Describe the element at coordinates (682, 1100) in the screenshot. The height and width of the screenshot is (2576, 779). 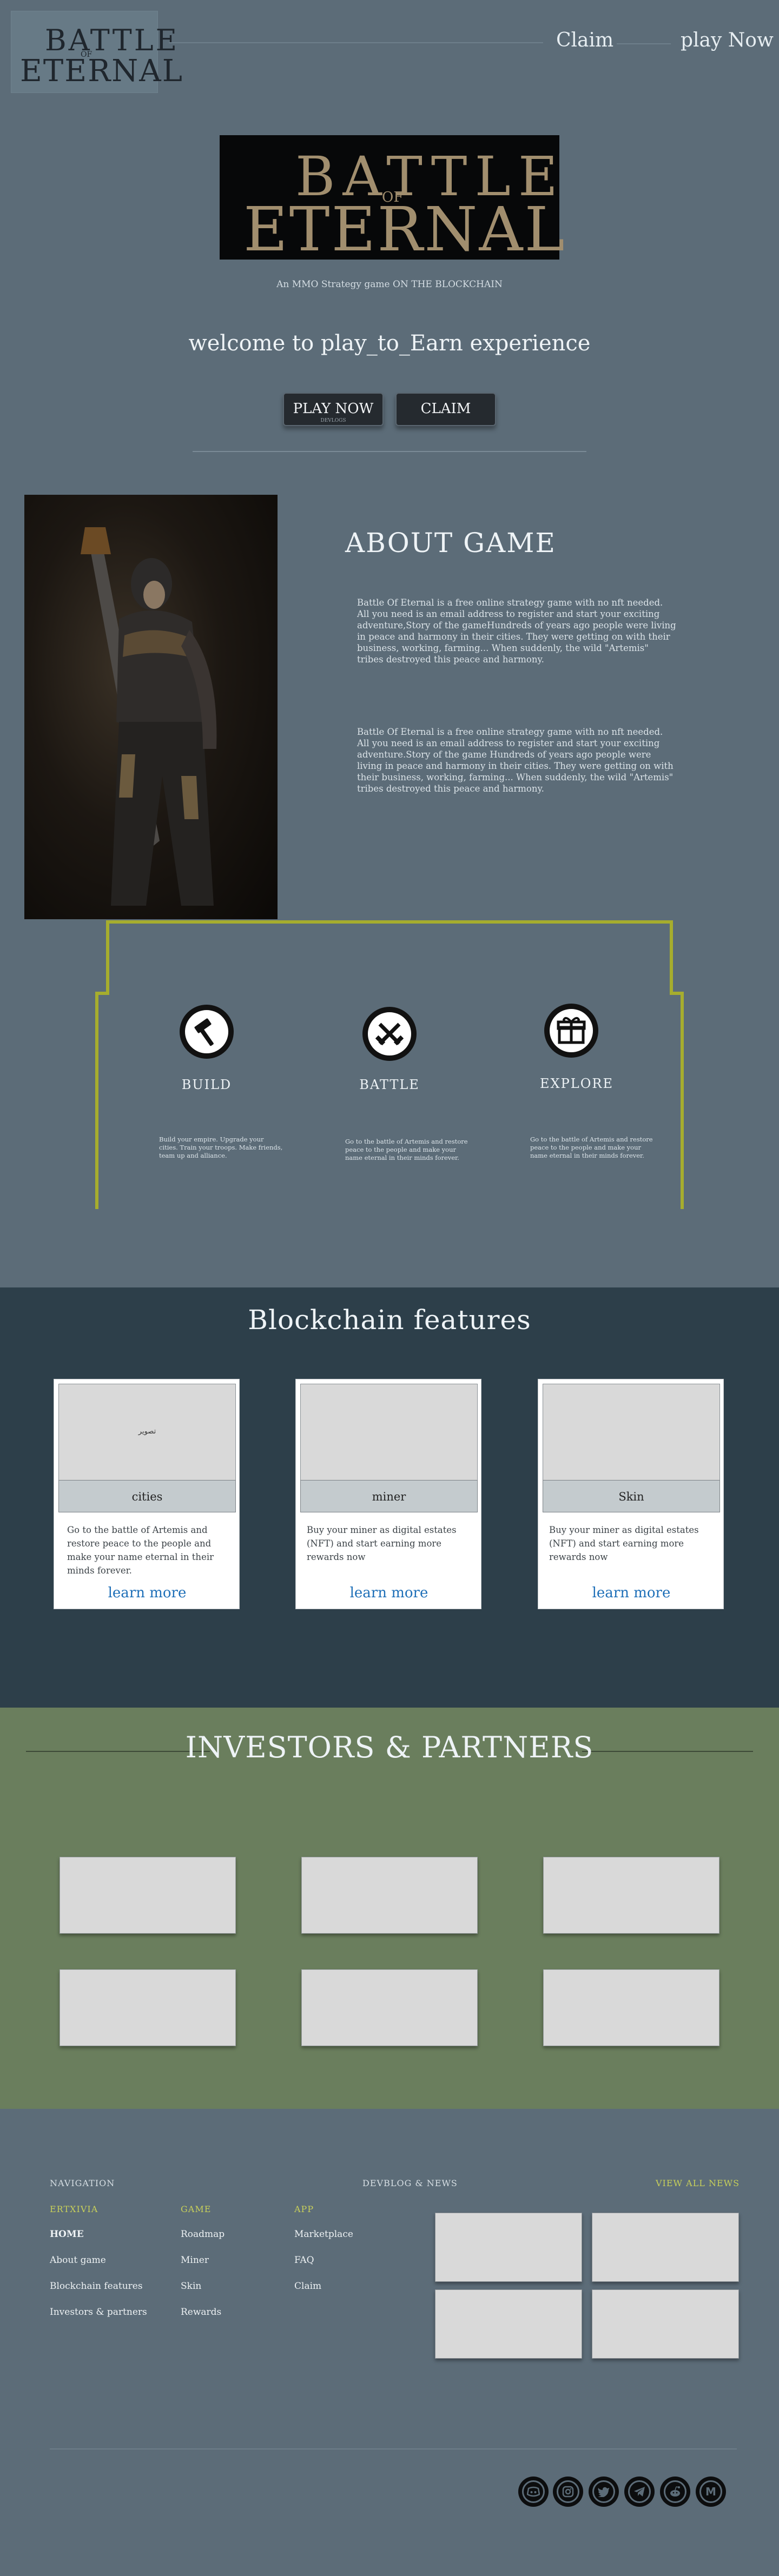
I see `features-frame-right` at that location.